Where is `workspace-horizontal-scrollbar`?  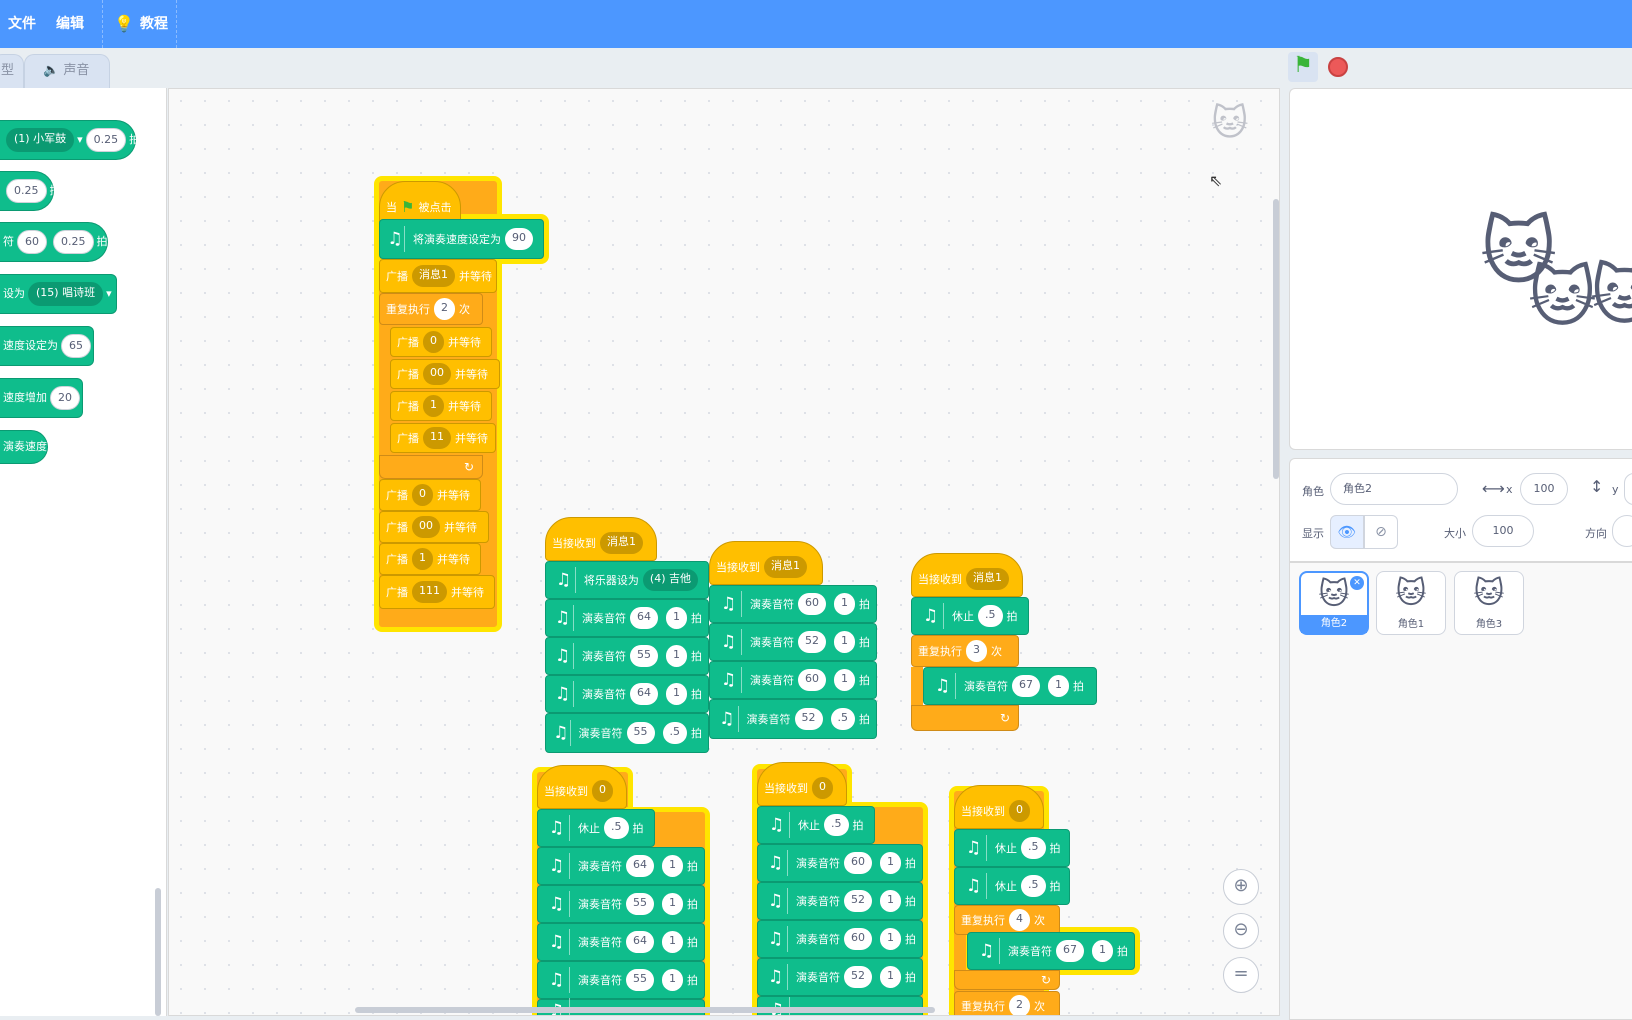
workspace-horizontal-scrollbar is located at coordinates (645, 1010).